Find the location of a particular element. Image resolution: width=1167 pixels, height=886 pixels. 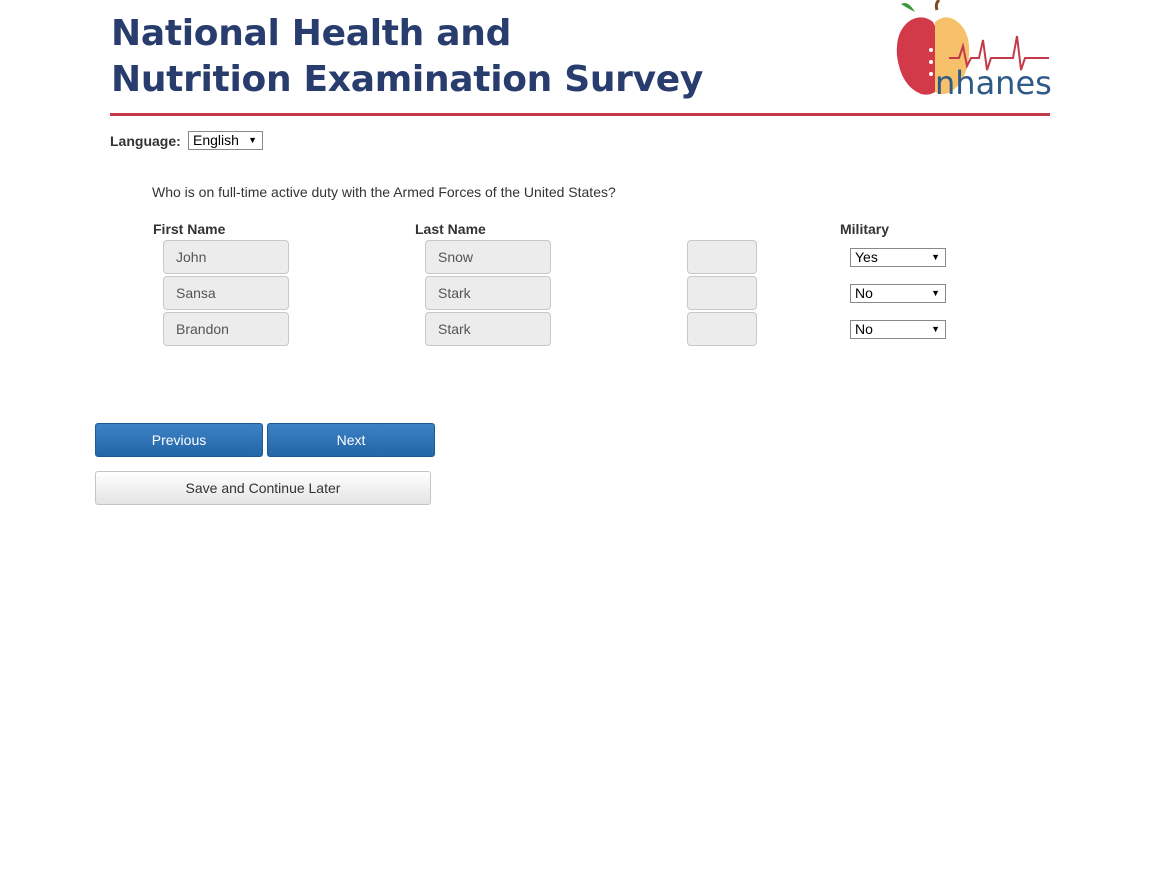

previous-button: Previous is located at coordinates (179, 440).